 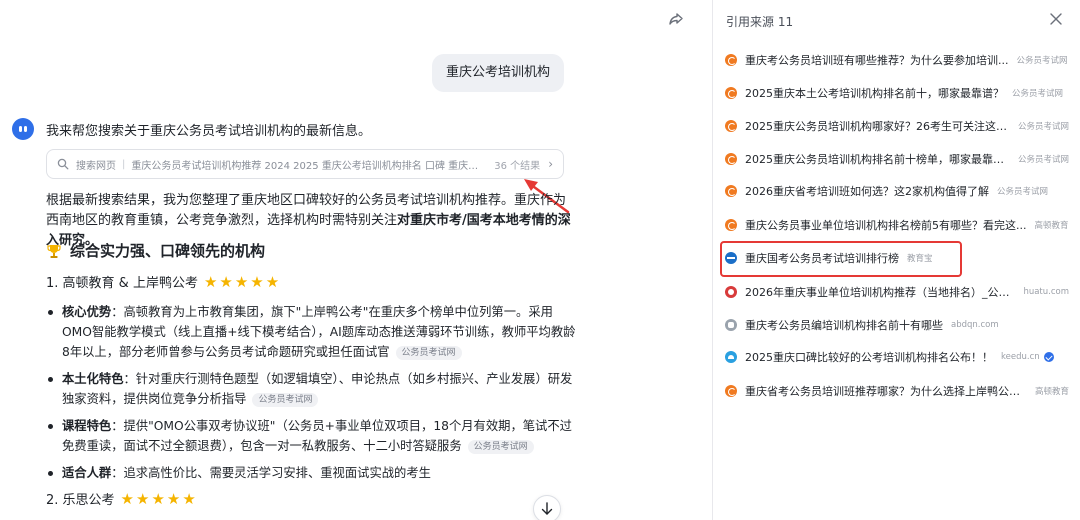 I want to click on bullet-label: 课程特色, so click(x=87, y=426).